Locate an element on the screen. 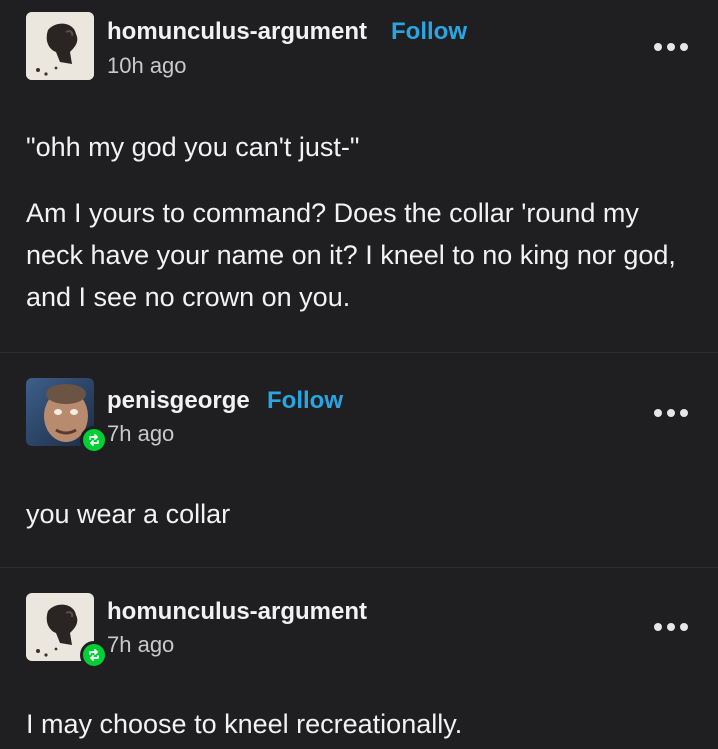 The image size is (718, 749). post-body: I may choose to kneel recreationally. is located at coordinates (361, 724).